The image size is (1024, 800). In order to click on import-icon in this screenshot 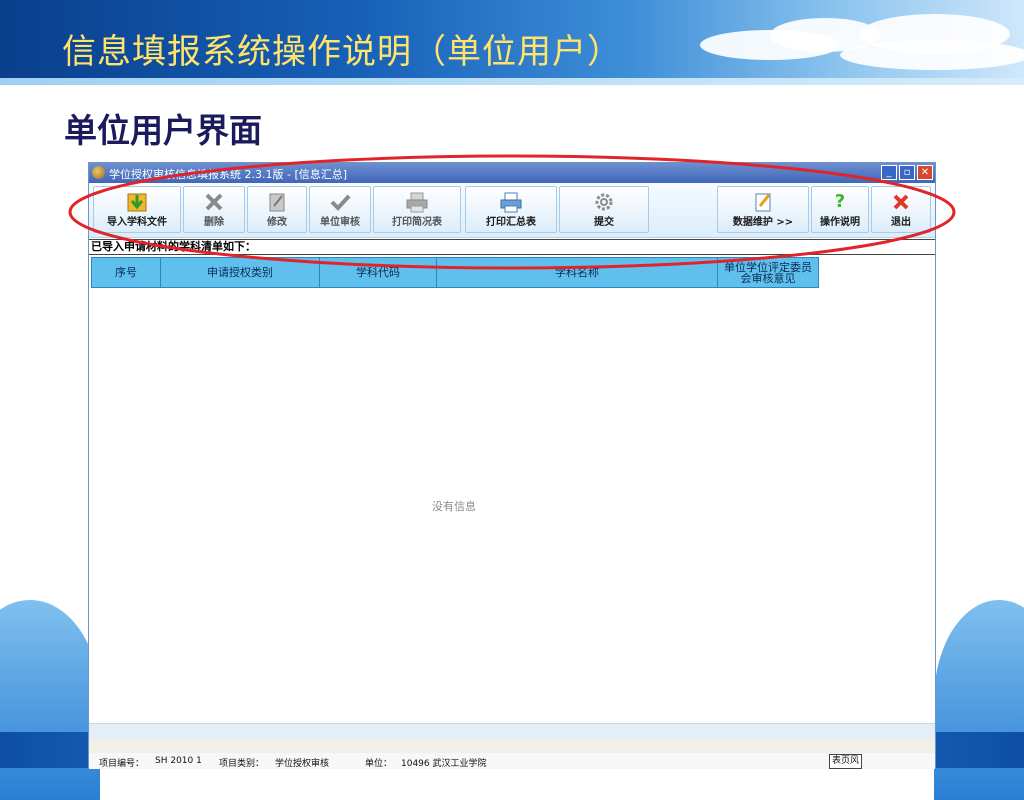, I will do `click(137, 202)`.